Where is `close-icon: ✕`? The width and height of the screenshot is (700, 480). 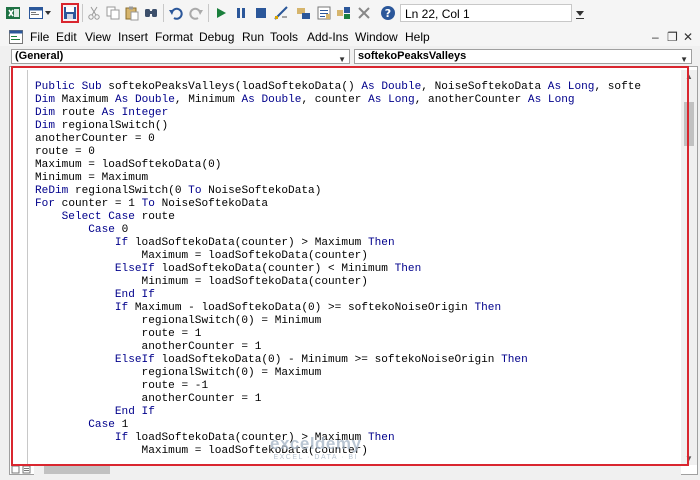
close-icon: ✕ is located at coordinates (688, 37).